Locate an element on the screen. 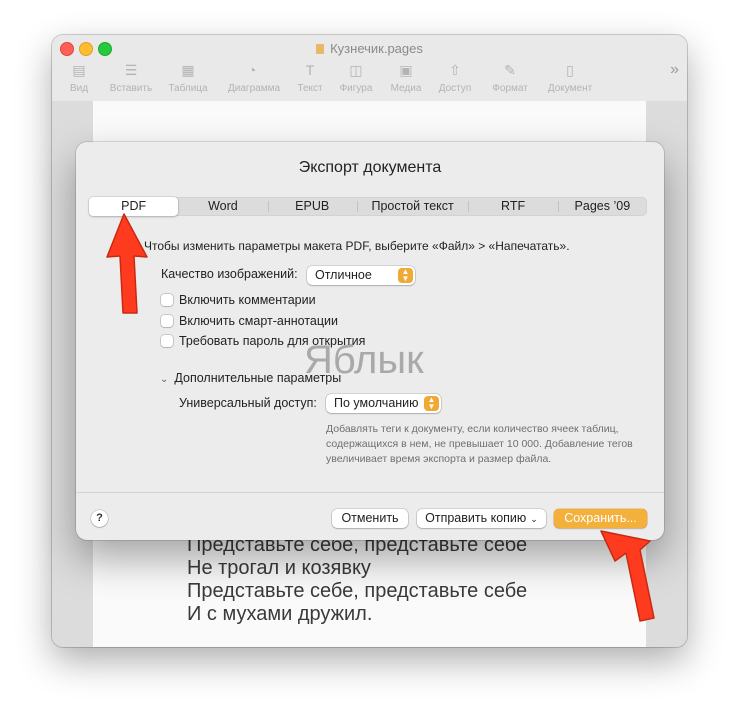  sidebar-icon: ▤ is located at coordinates (79, 70).